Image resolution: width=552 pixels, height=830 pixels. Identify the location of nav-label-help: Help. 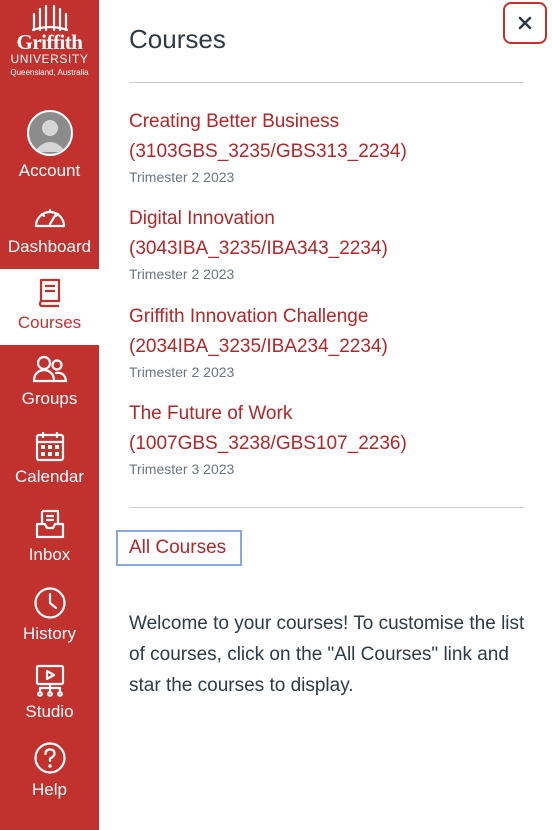
(49, 789).